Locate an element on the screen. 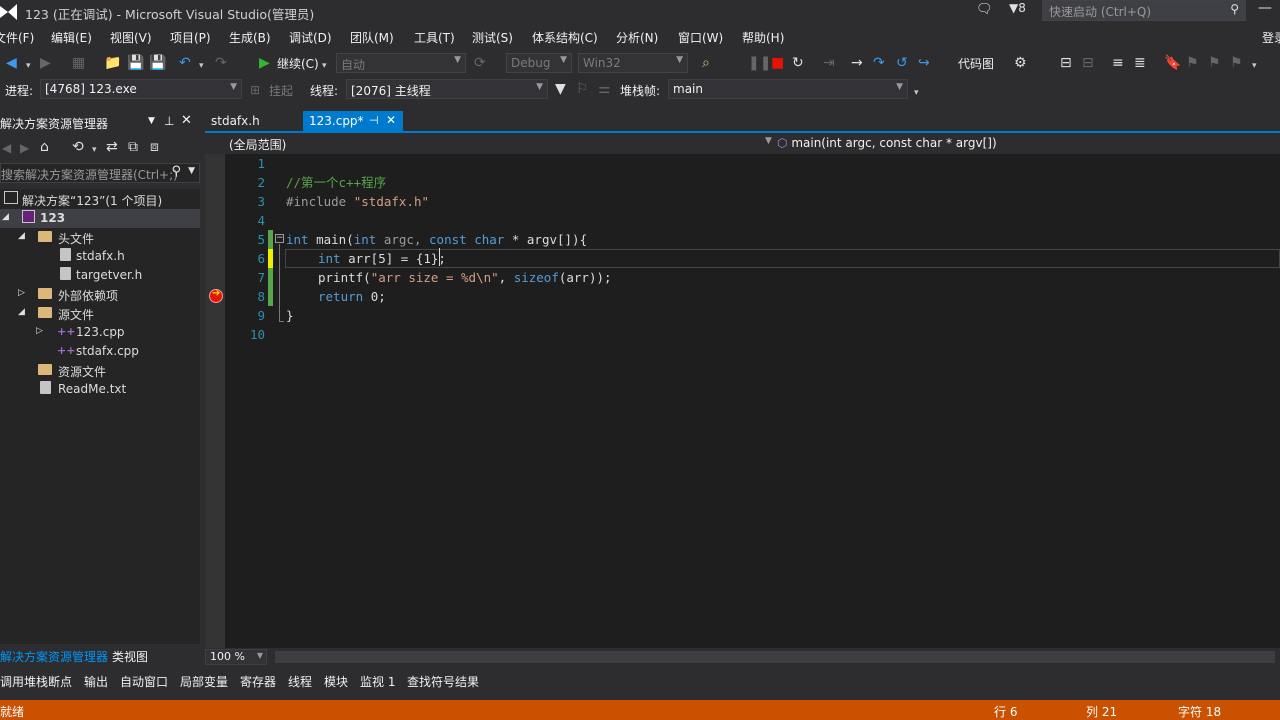 This screenshot has height=720, width=1280. back-dropdown-icon: ▾ is located at coordinates (28, 66).